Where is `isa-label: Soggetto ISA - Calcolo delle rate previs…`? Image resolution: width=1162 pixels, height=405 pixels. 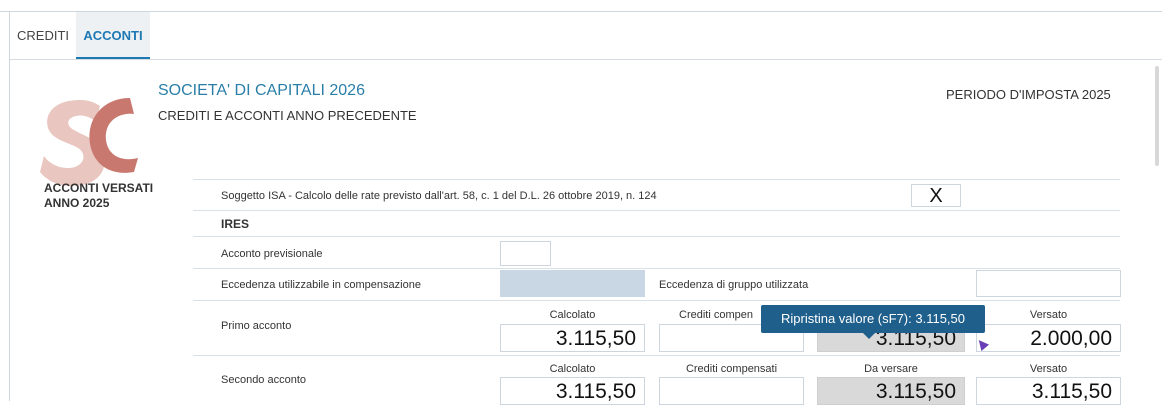
isa-label: Soggetto ISA - Calcolo delle rate previs… is located at coordinates (439, 196).